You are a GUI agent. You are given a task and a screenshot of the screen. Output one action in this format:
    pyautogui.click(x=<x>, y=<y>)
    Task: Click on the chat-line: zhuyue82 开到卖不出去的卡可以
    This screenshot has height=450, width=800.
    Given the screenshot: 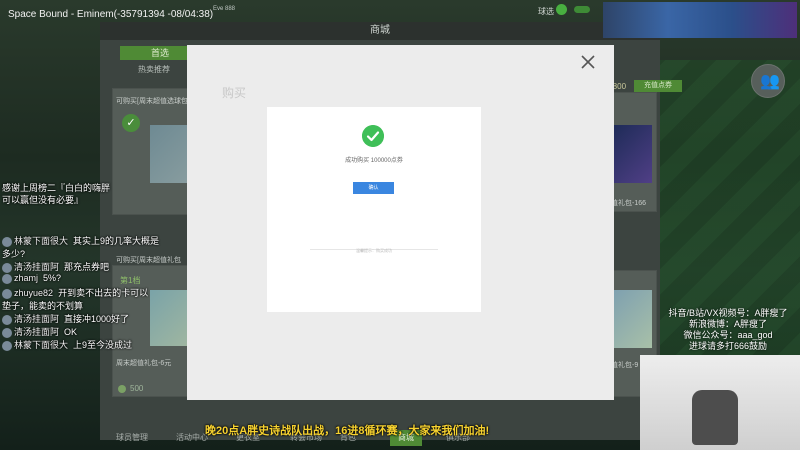 What is the action you would take?
    pyautogui.click(x=75, y=292)
    